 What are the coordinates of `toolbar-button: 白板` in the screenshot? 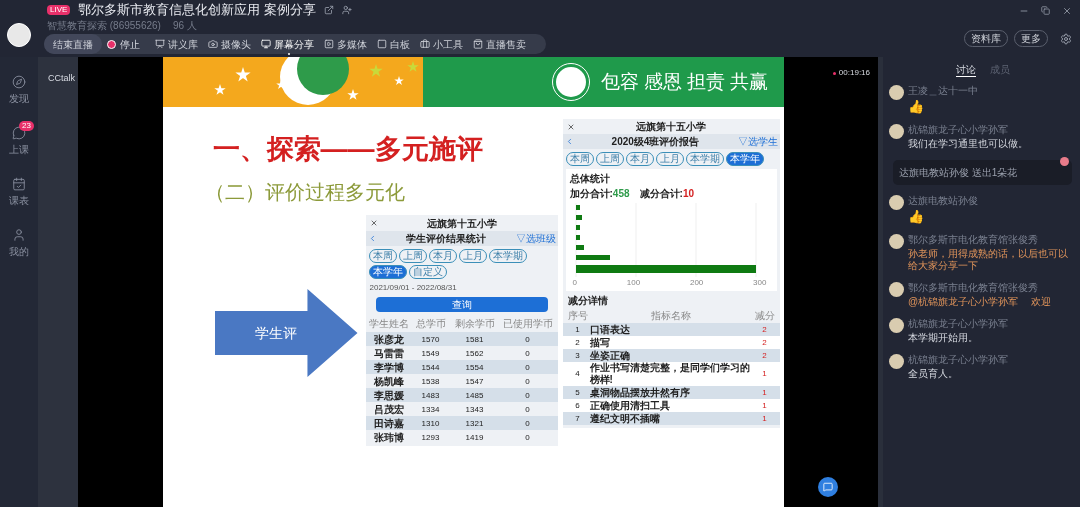 It's located at (393, 44).